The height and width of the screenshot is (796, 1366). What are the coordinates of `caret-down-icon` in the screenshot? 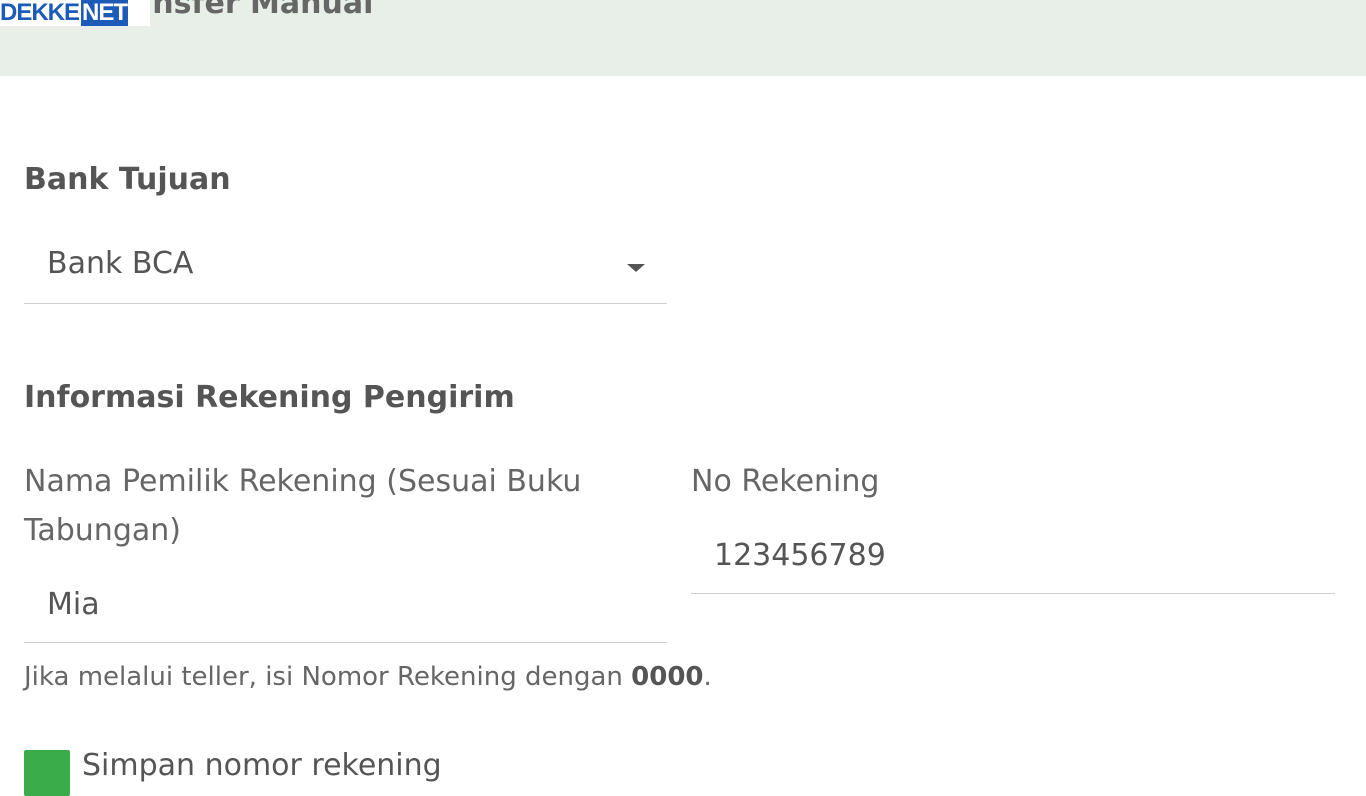 It's located at (636, 268).